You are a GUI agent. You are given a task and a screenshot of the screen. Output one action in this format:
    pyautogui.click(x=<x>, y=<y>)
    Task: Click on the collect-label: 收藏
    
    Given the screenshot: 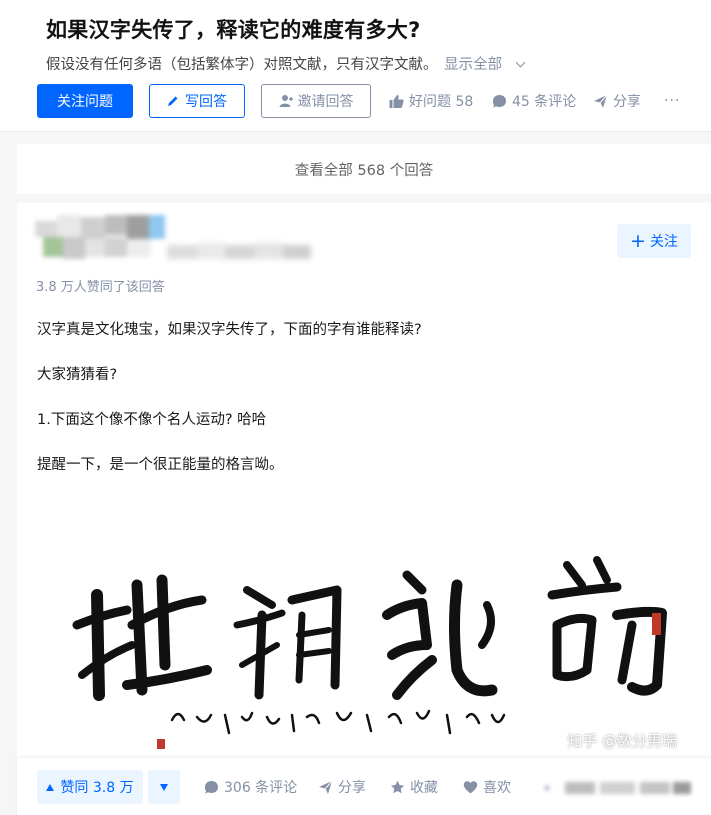 What is the action you would take?
    pyautogui.click(x=424, y=788)
    